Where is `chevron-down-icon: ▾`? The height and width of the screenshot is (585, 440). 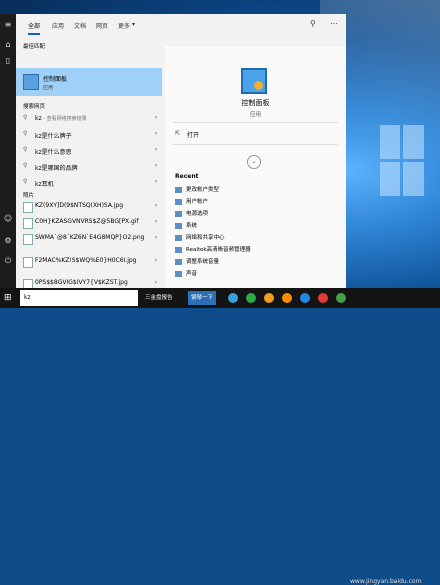
chevron-down-icon: ▾ is located at coordinates (133, 24).